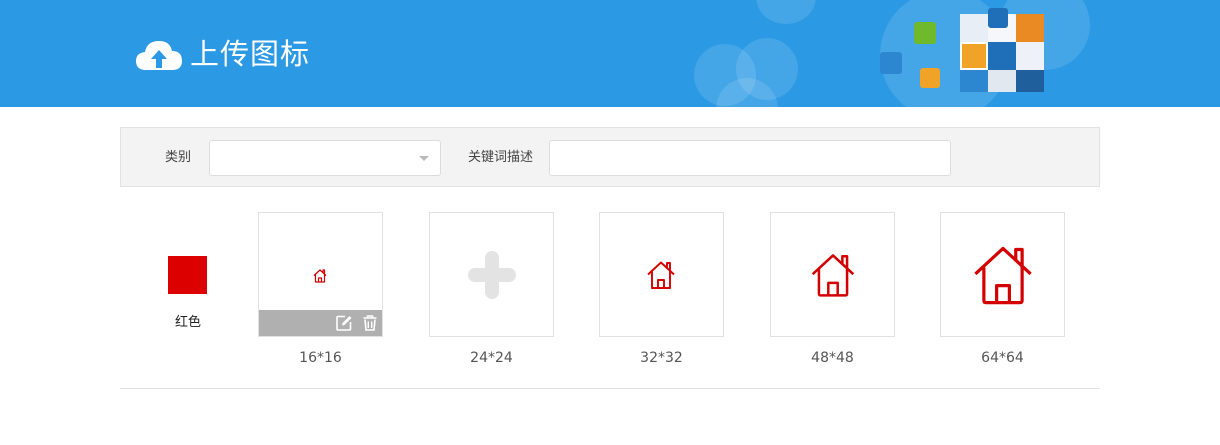 Image resolution: width=1220 pixels, height=445 pixels. I want to click on size-label-32: 32*32, so click(661, 358).